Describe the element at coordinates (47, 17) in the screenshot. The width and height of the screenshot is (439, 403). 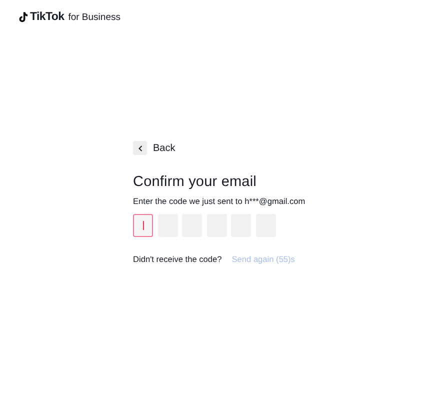
I see `brand-name: TikTok` at that location.